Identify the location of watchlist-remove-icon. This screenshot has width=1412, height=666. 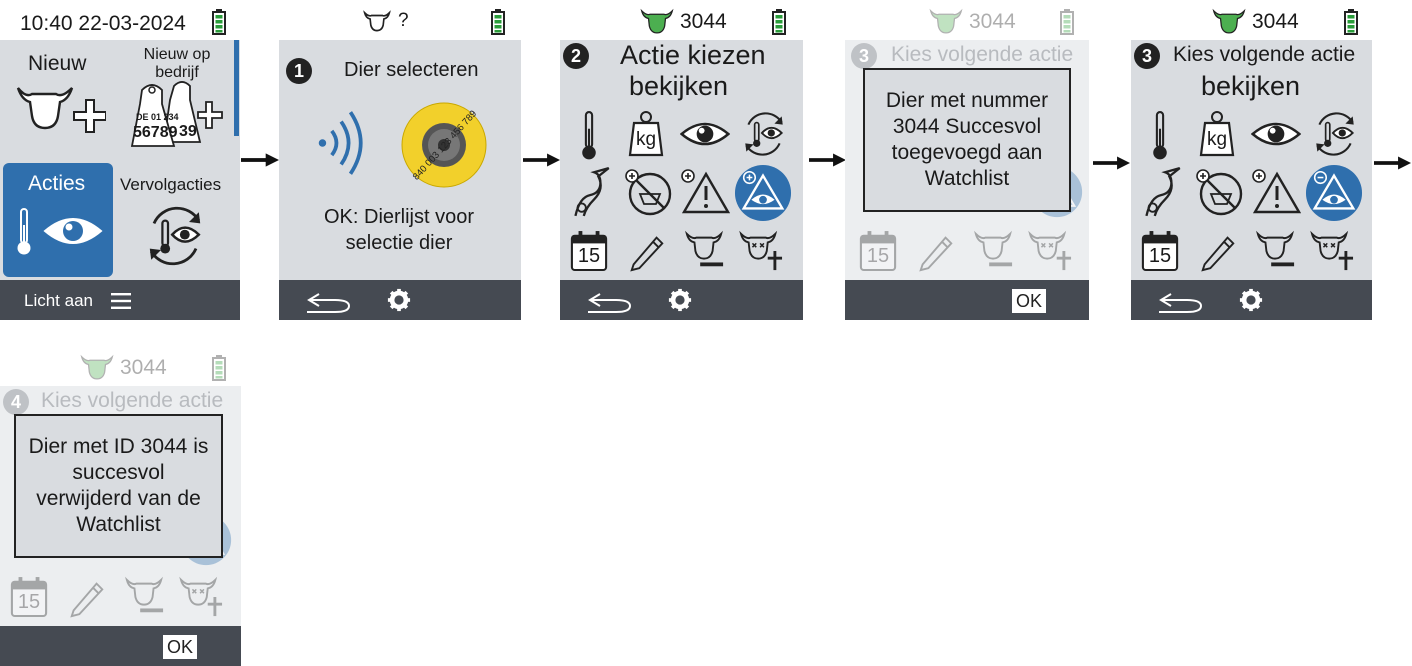
(1334, 193).